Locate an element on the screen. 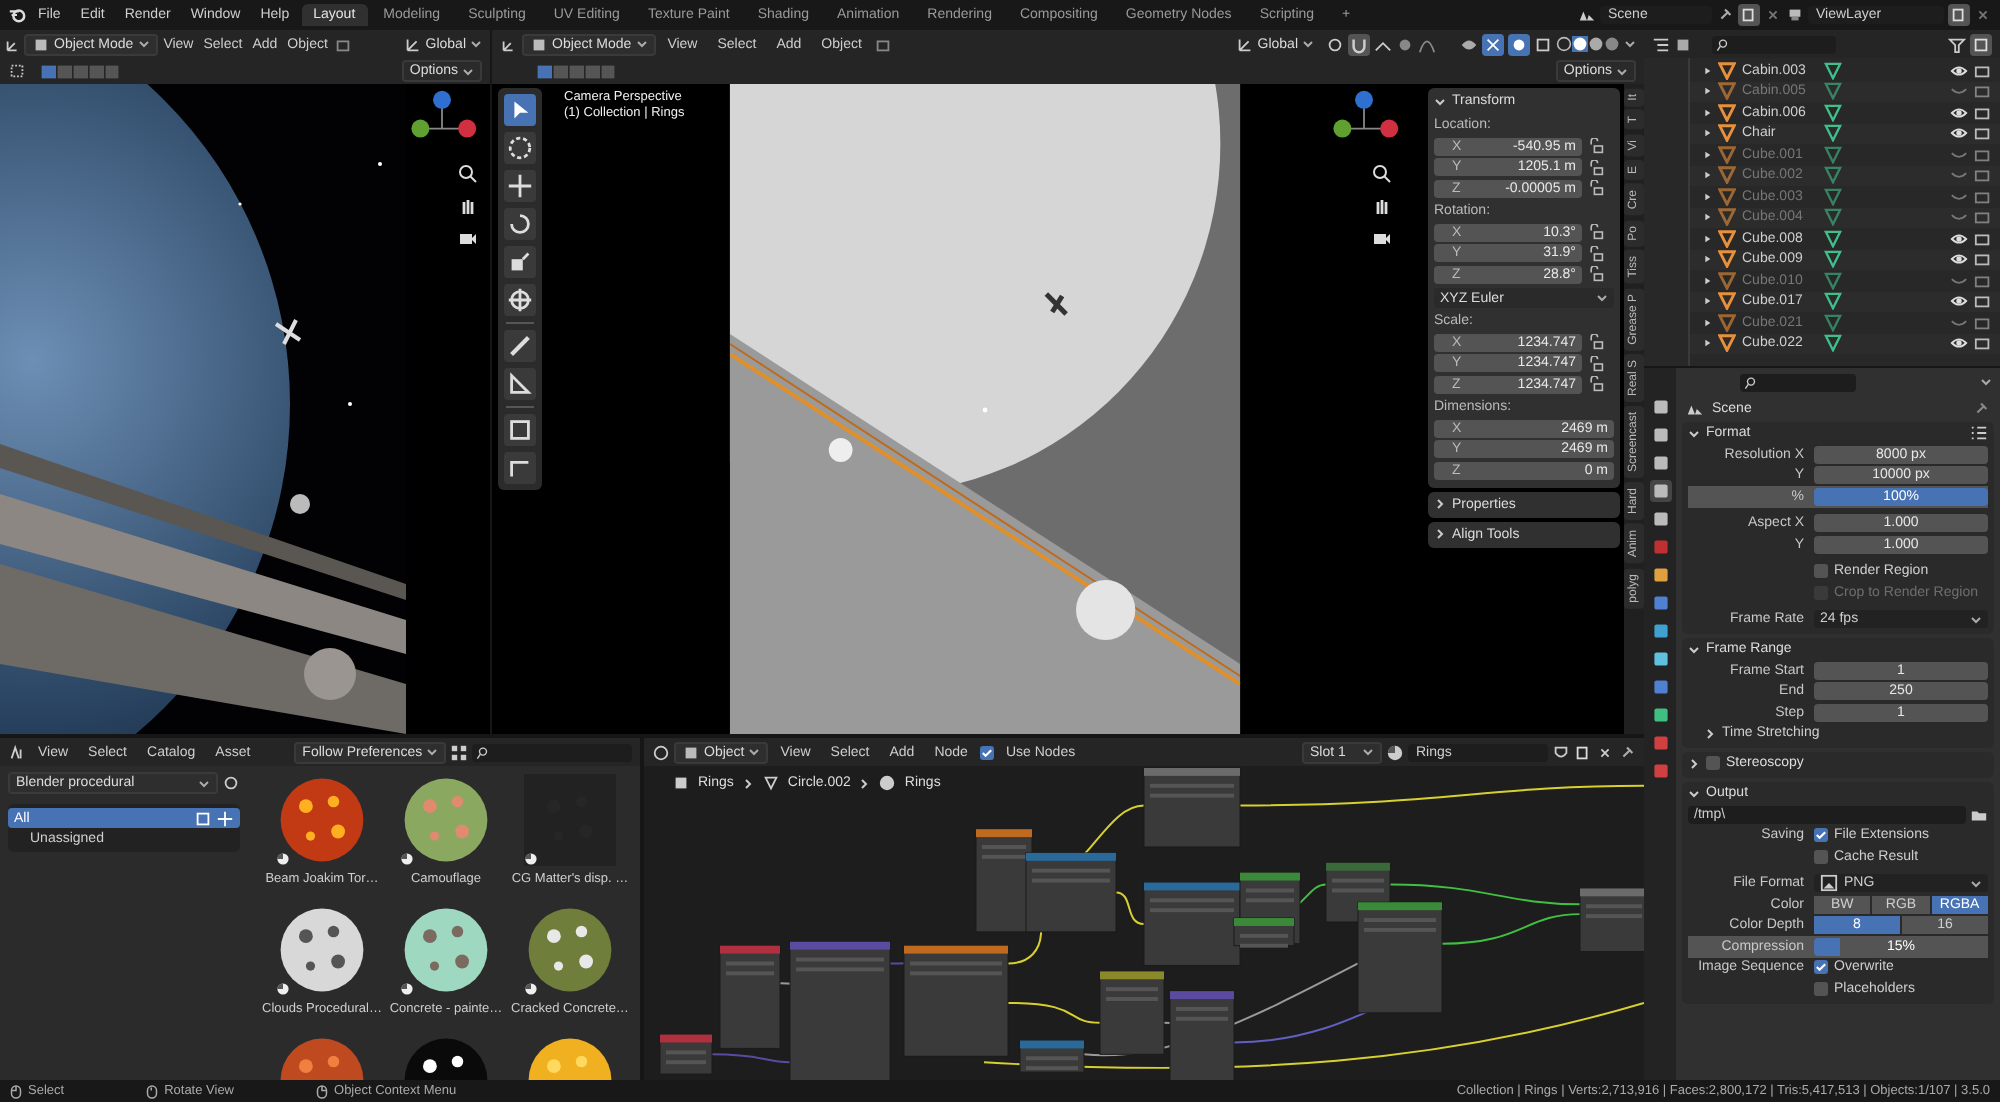 The height and width of the screenshot is (1102, 2000). transform-tool-icon is located at coordinates (520, 300).